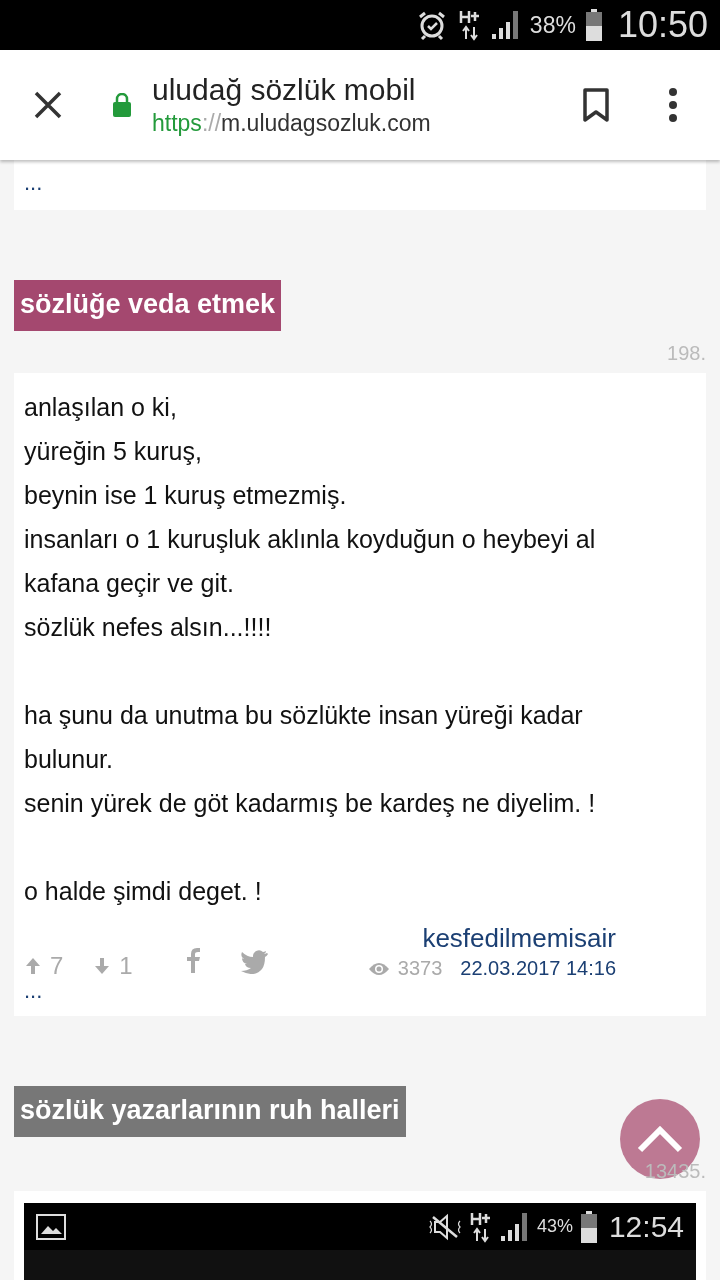 This screenshot has width=720, height=1280. Describe the element at coordinates (660, 1139) in the screenshot. I see `chevron-up-icon` at that location.